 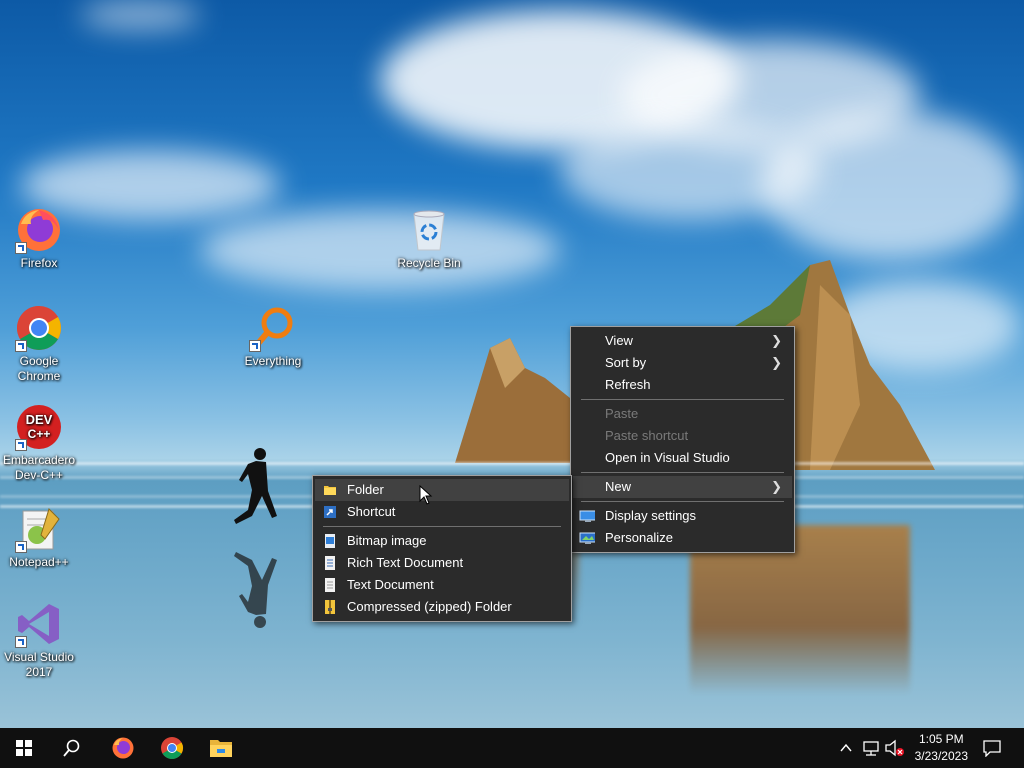 I want to click on menu-item-display-settings: Display settings, so click(x=682, y=516).